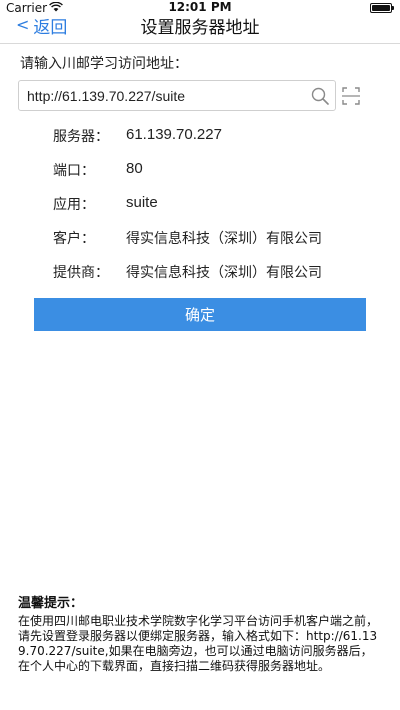  Describe the element at coordinates (74, 205) in the screenshot. I see `app-label: 应用：` at that location.